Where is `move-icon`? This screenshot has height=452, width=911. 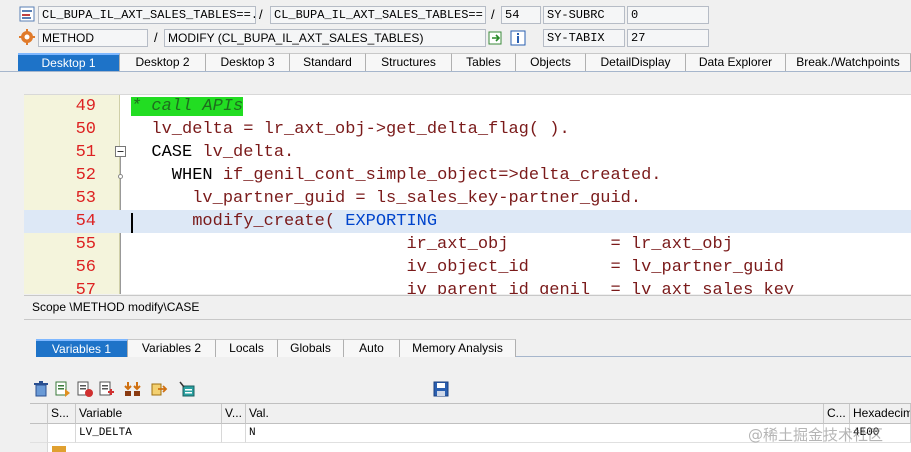 move-icon is located at coordinates (133, 389).